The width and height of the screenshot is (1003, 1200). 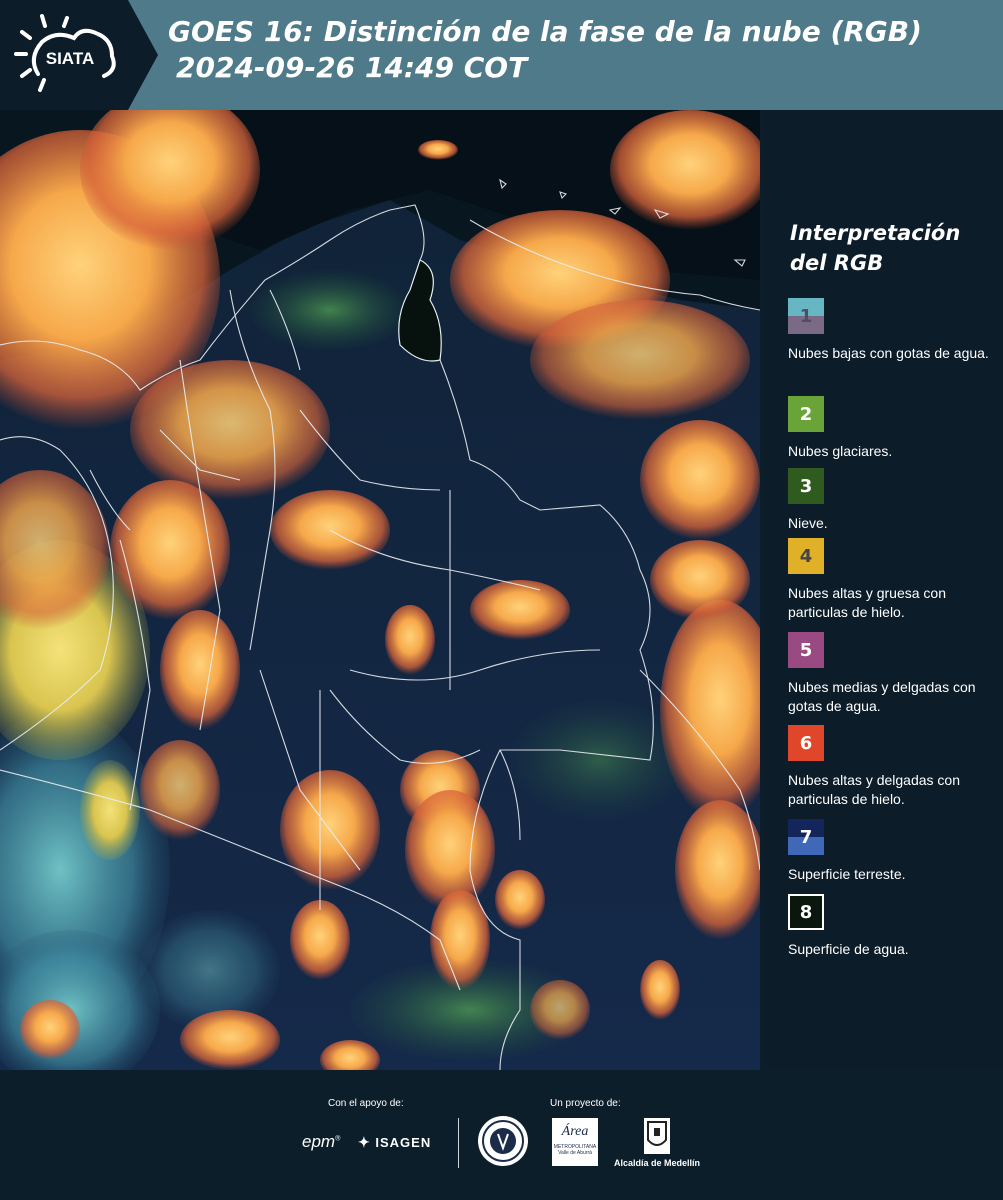 I want to click on medellin-shield-icon, so click(x=657, y=1136).